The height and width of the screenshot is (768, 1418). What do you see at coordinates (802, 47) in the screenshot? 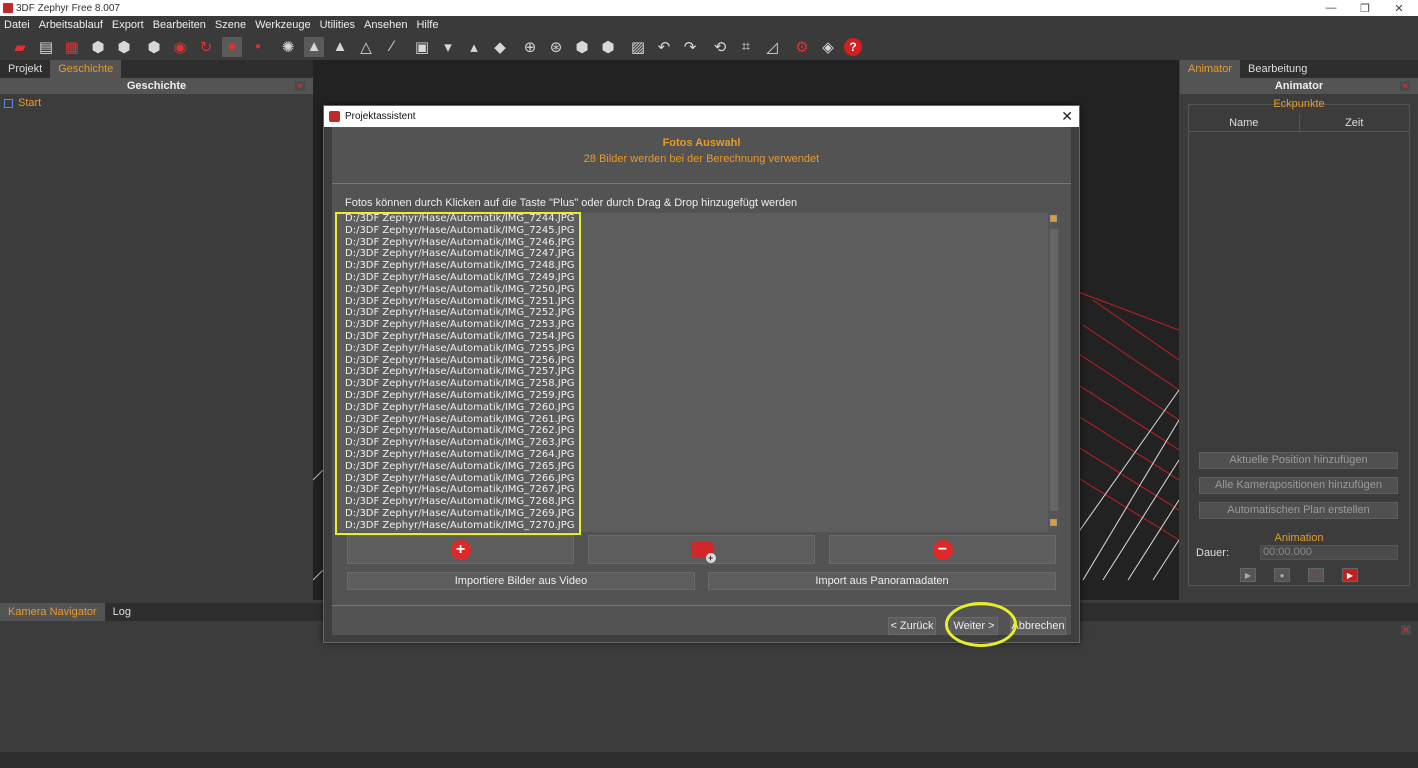
I see `settings-gear-icon: ⚙` at bounding box center [802, 47].